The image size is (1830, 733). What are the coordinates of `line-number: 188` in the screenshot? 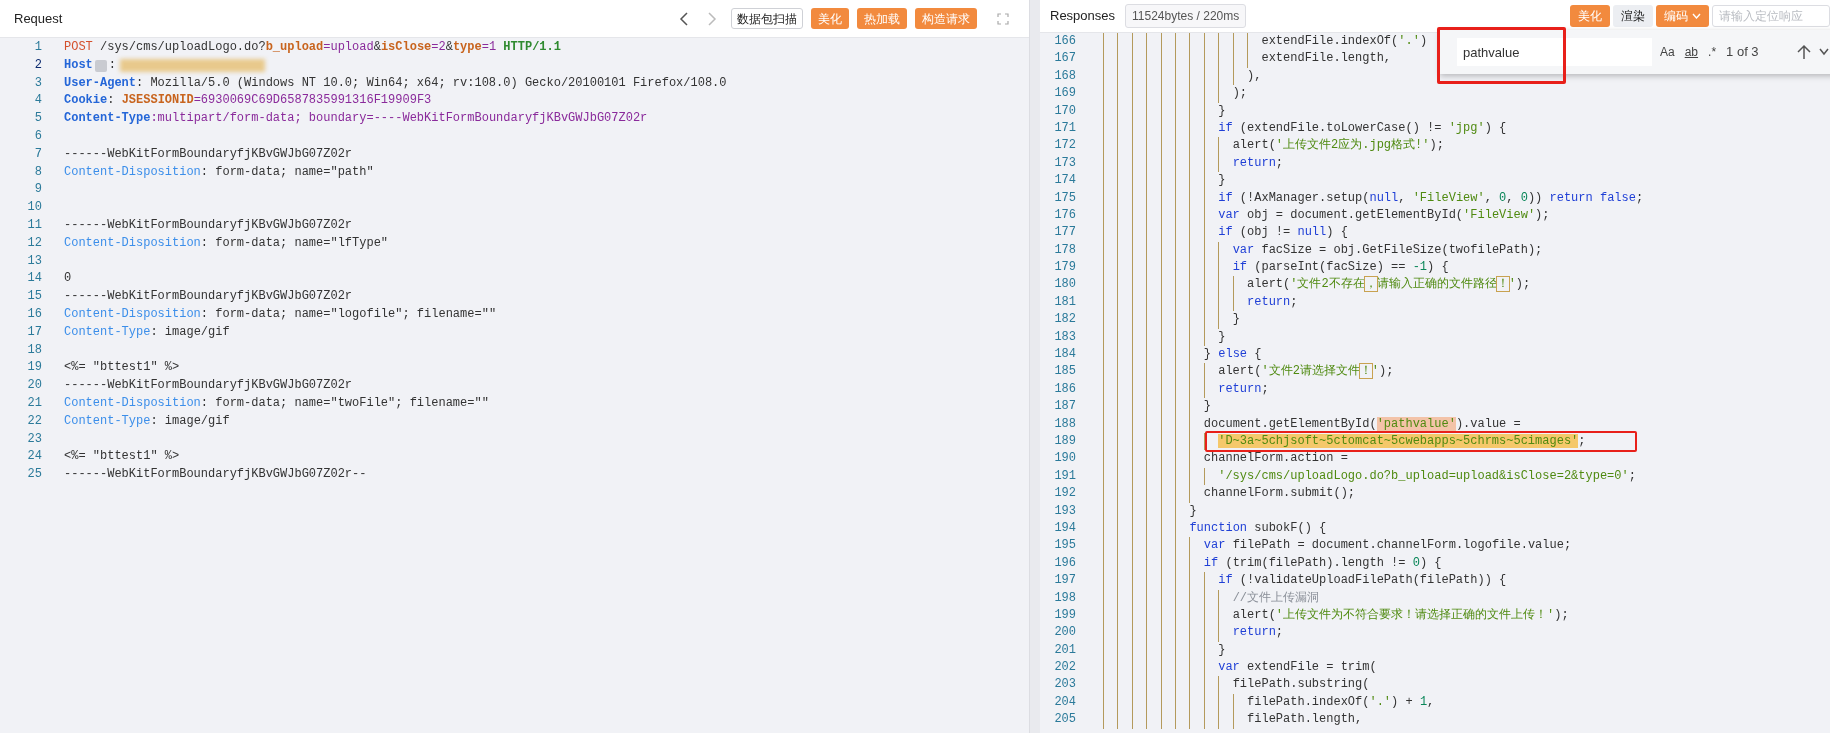 It's located at (1064, 424).